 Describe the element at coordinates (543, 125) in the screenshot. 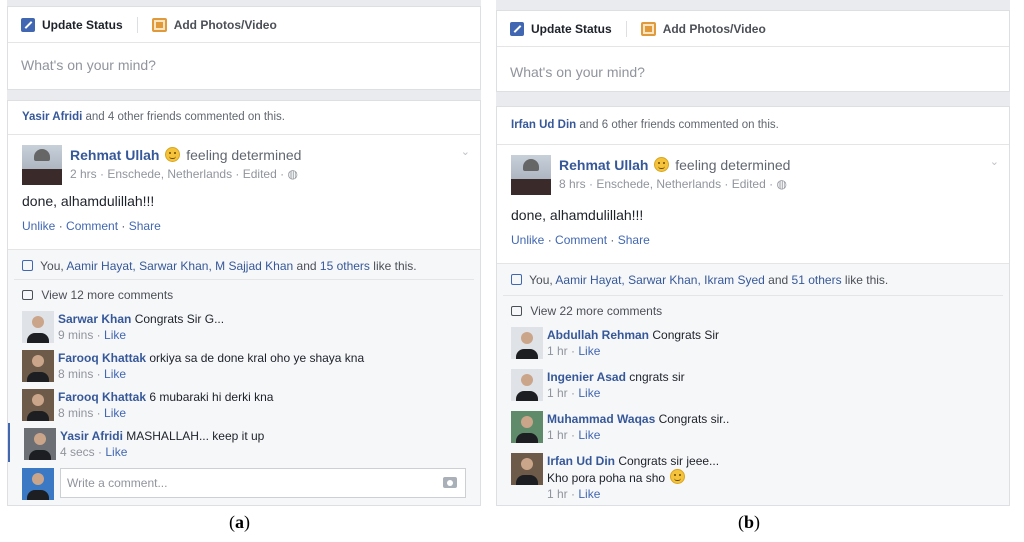

I see `social-friend-link: Irfan Ud Din` at that location.